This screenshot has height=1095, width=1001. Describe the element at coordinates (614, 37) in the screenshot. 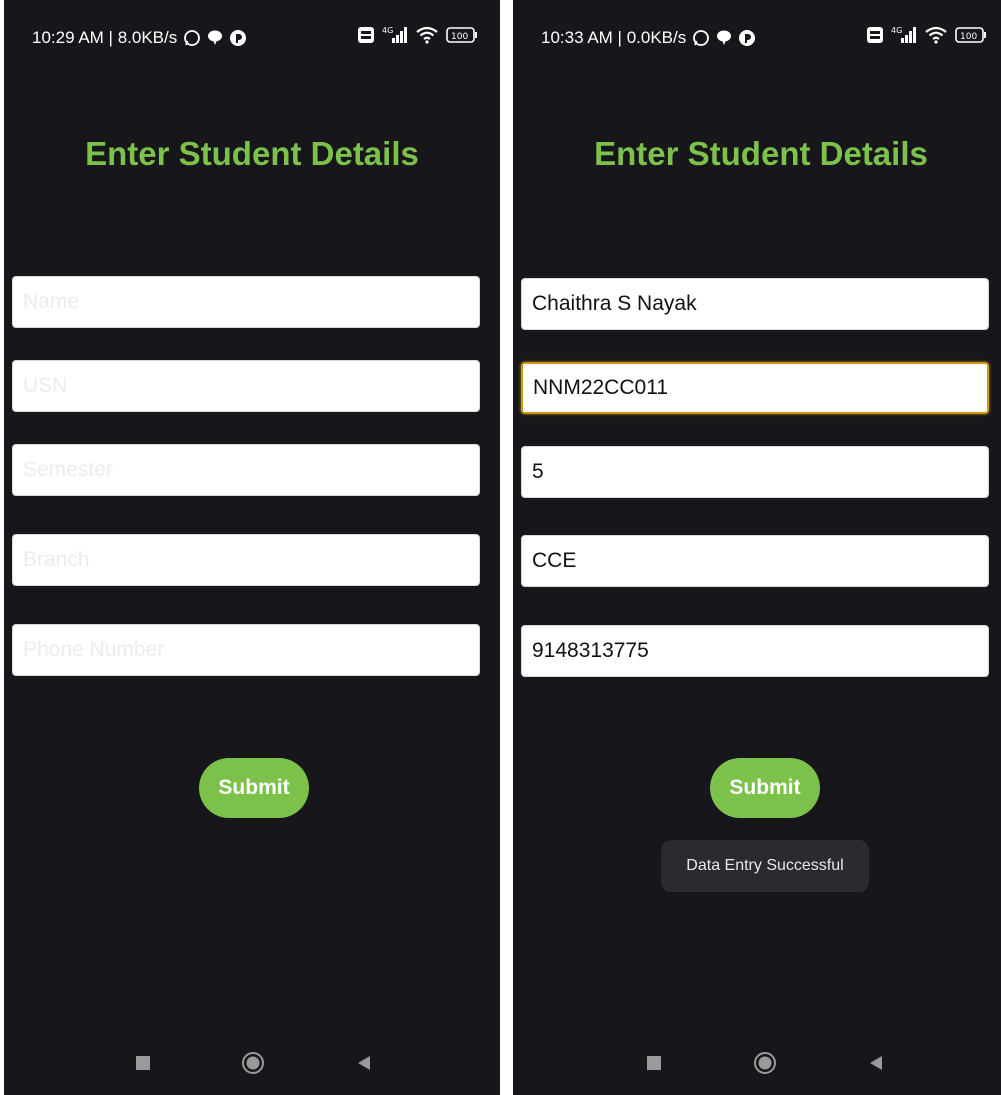

I see `status-time-speed: 10:33 AM | 0.0KB/s` at that location.